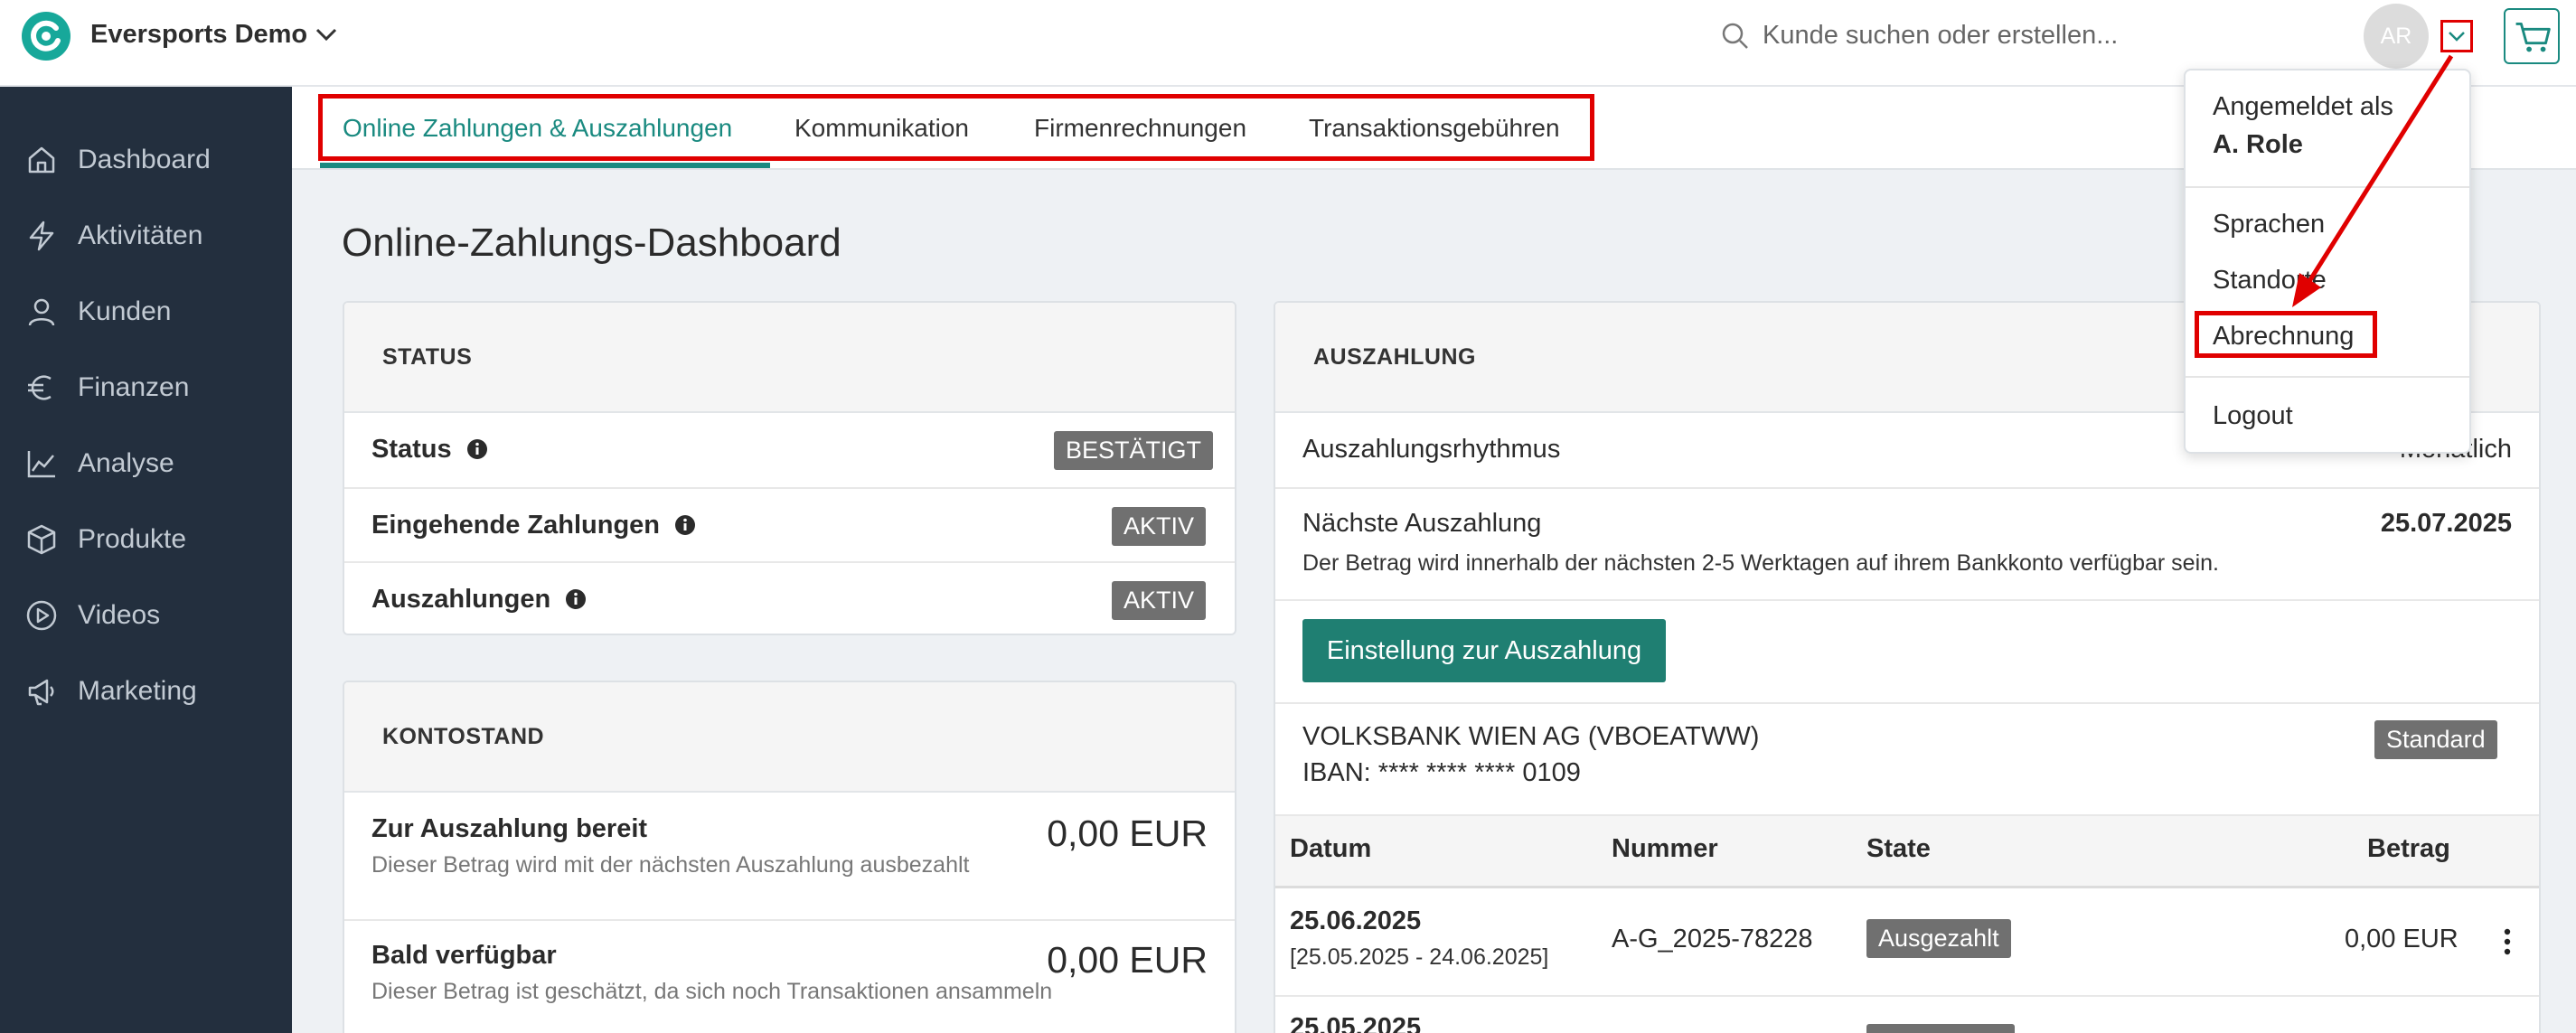  I want to click on logged-in-as-label: Angemeldet als, so click(2303, 106).